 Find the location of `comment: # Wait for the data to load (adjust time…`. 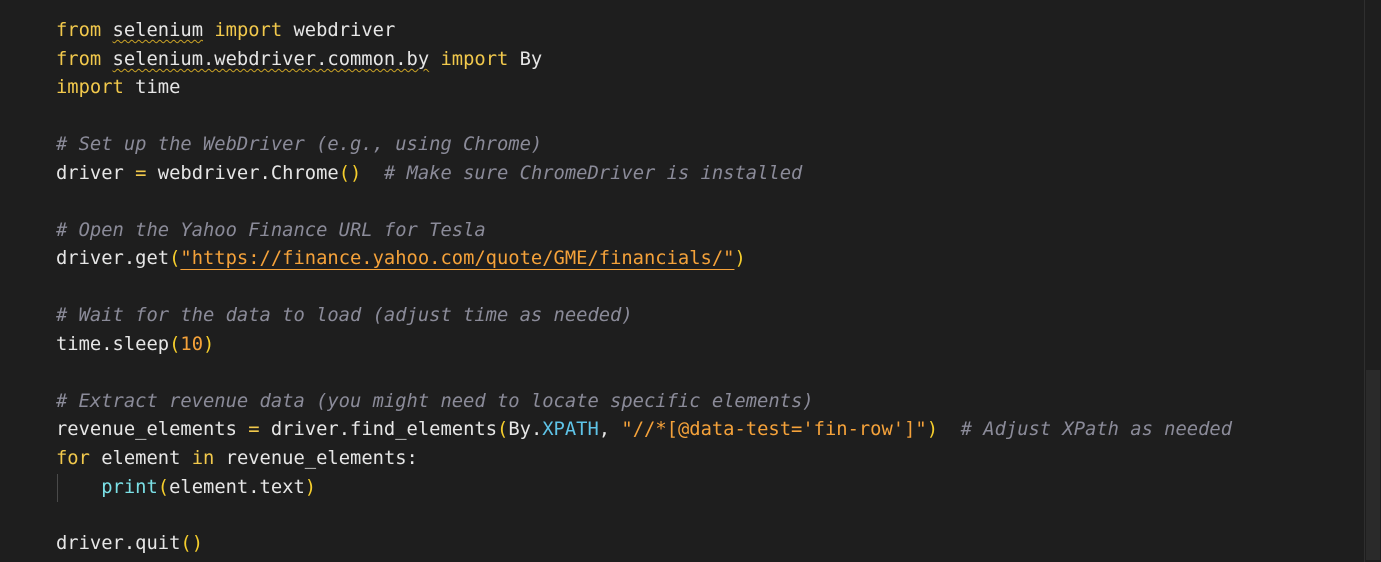

comment: # Wait for the data to load (adjust time… is located at coordinates (344, 315).